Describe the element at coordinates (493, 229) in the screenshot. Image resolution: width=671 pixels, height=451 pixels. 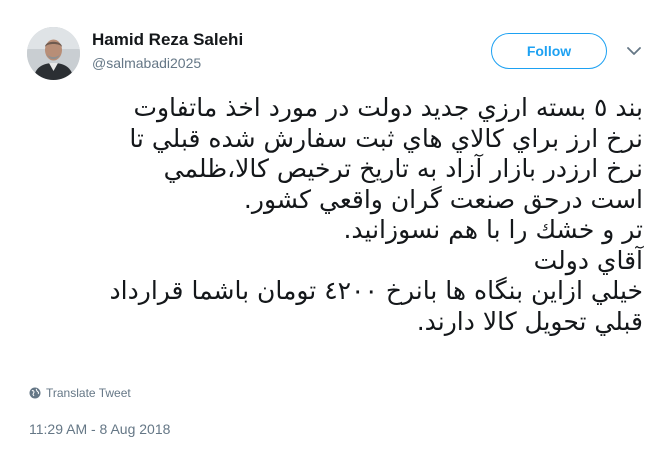
I see `tweet-text-line: تر و خشك را با هم نسوزانيد.` at that location.